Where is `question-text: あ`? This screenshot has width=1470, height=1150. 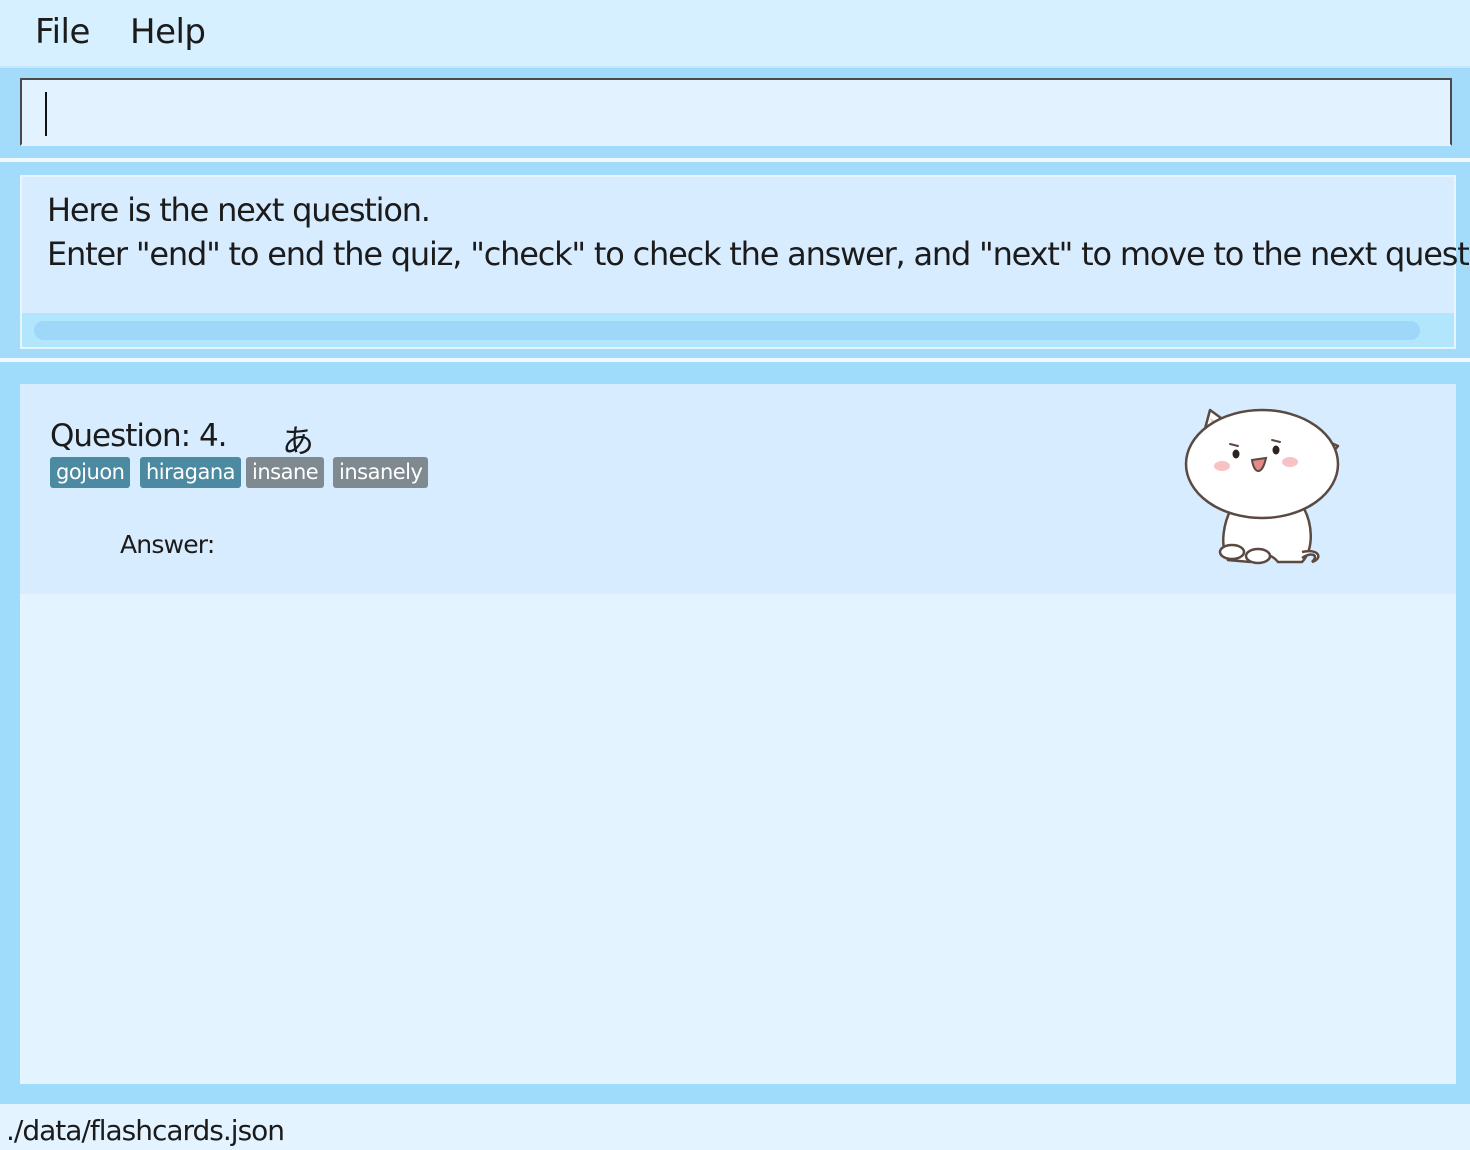 question-text: あ is located at coordinates (298, 441).